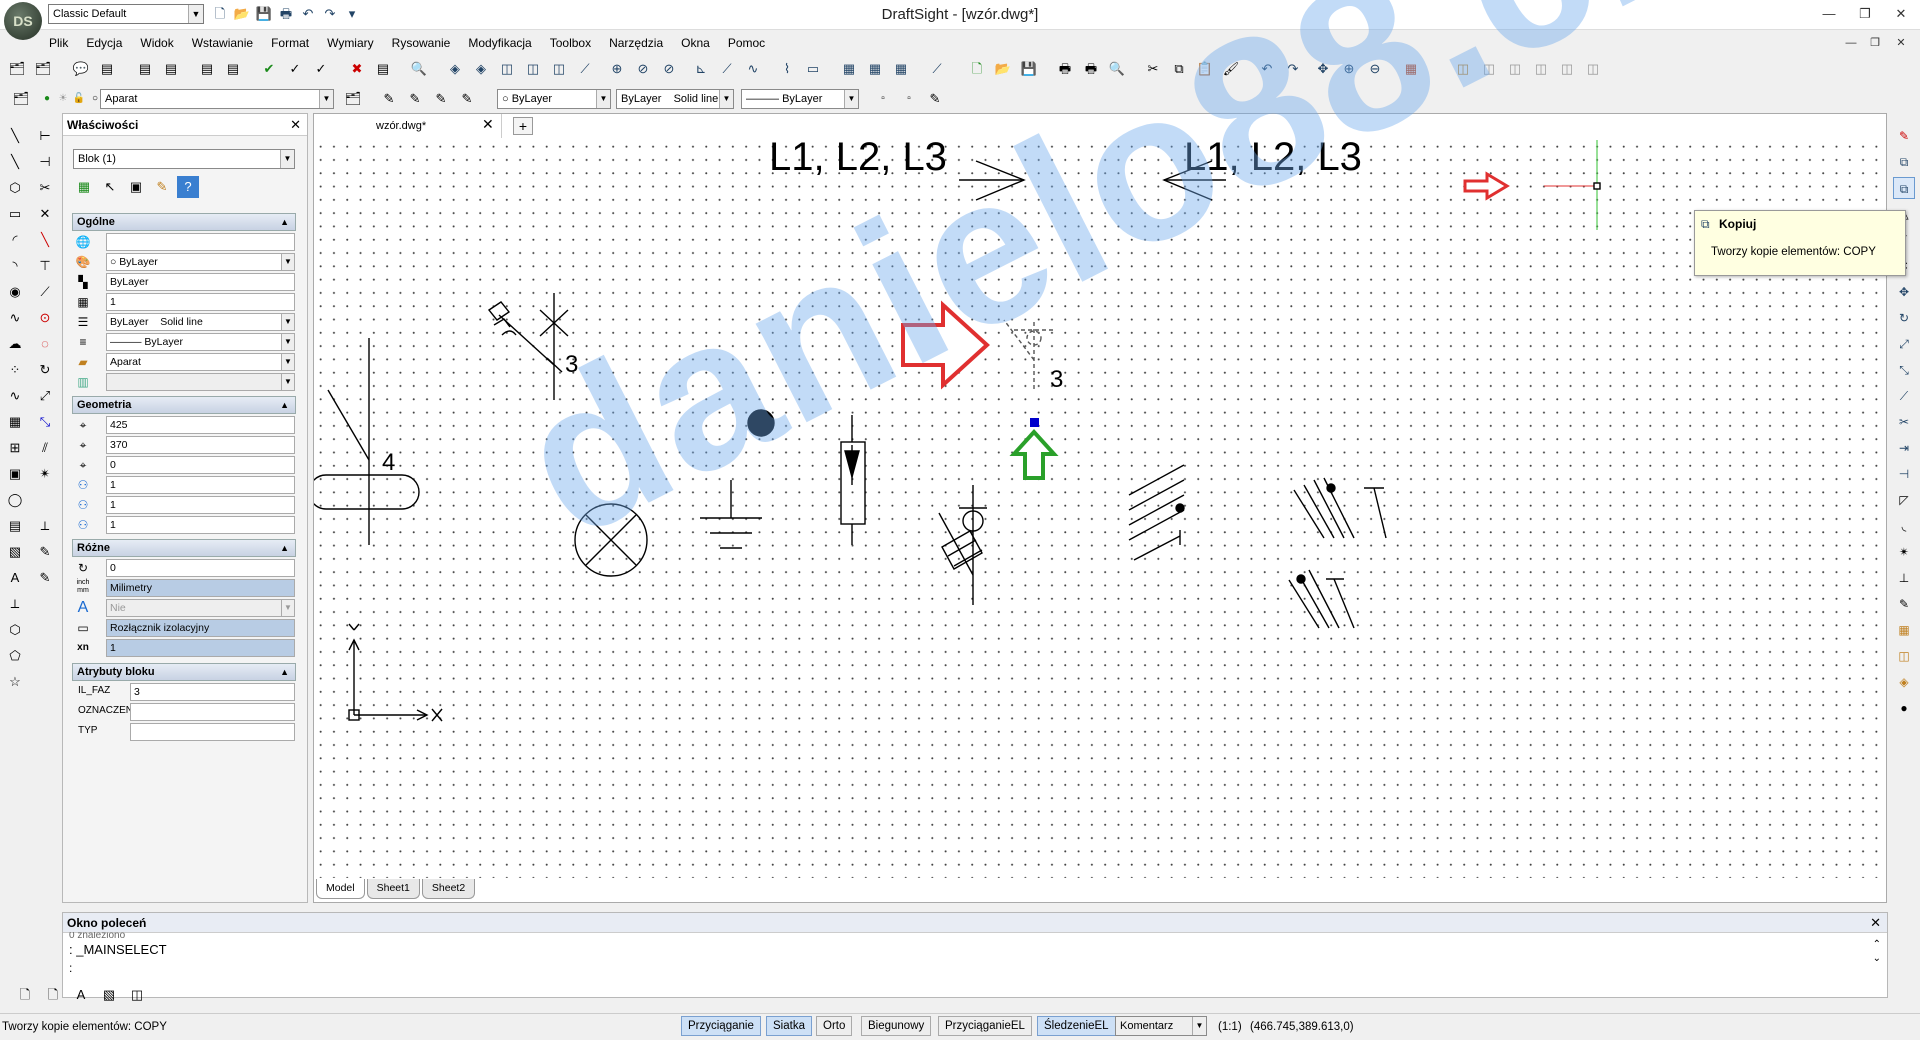  I want to click on preview-icon: 🔍, so click(419, 69).